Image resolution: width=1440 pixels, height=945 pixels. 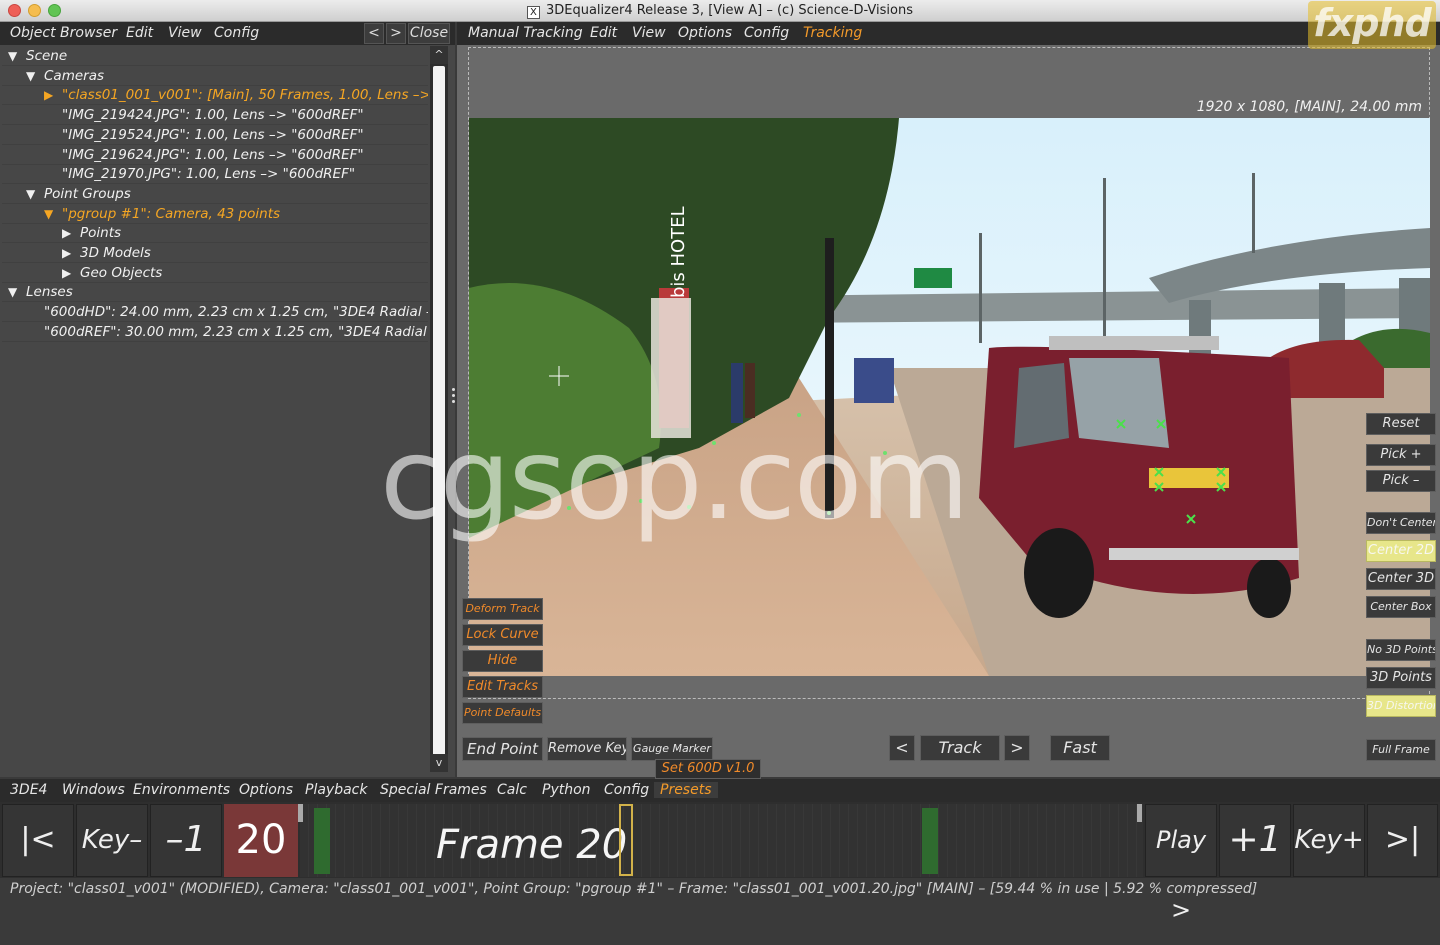 What do you see at coordinates (433, 790) in the screenshot?
I see `menu-special-frames: Special Frames` at bounding box center [433, 790].